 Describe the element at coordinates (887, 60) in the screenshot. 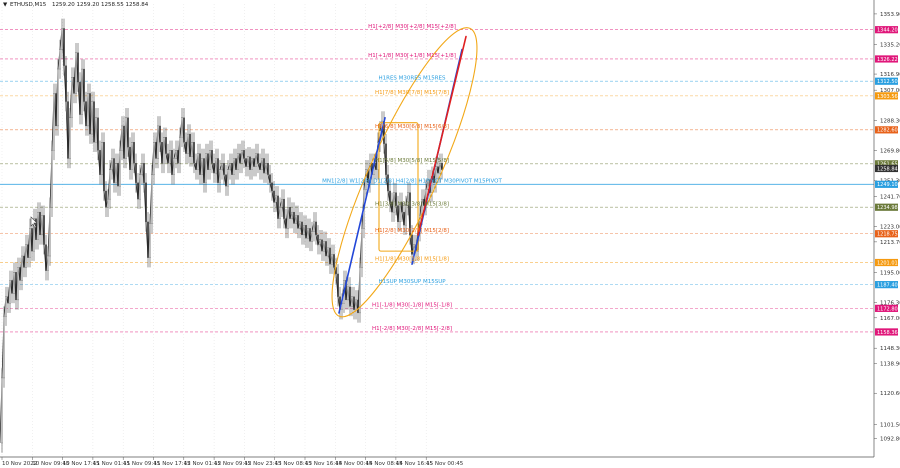

I see `price-level-tag-value: 1326.22` at that location.